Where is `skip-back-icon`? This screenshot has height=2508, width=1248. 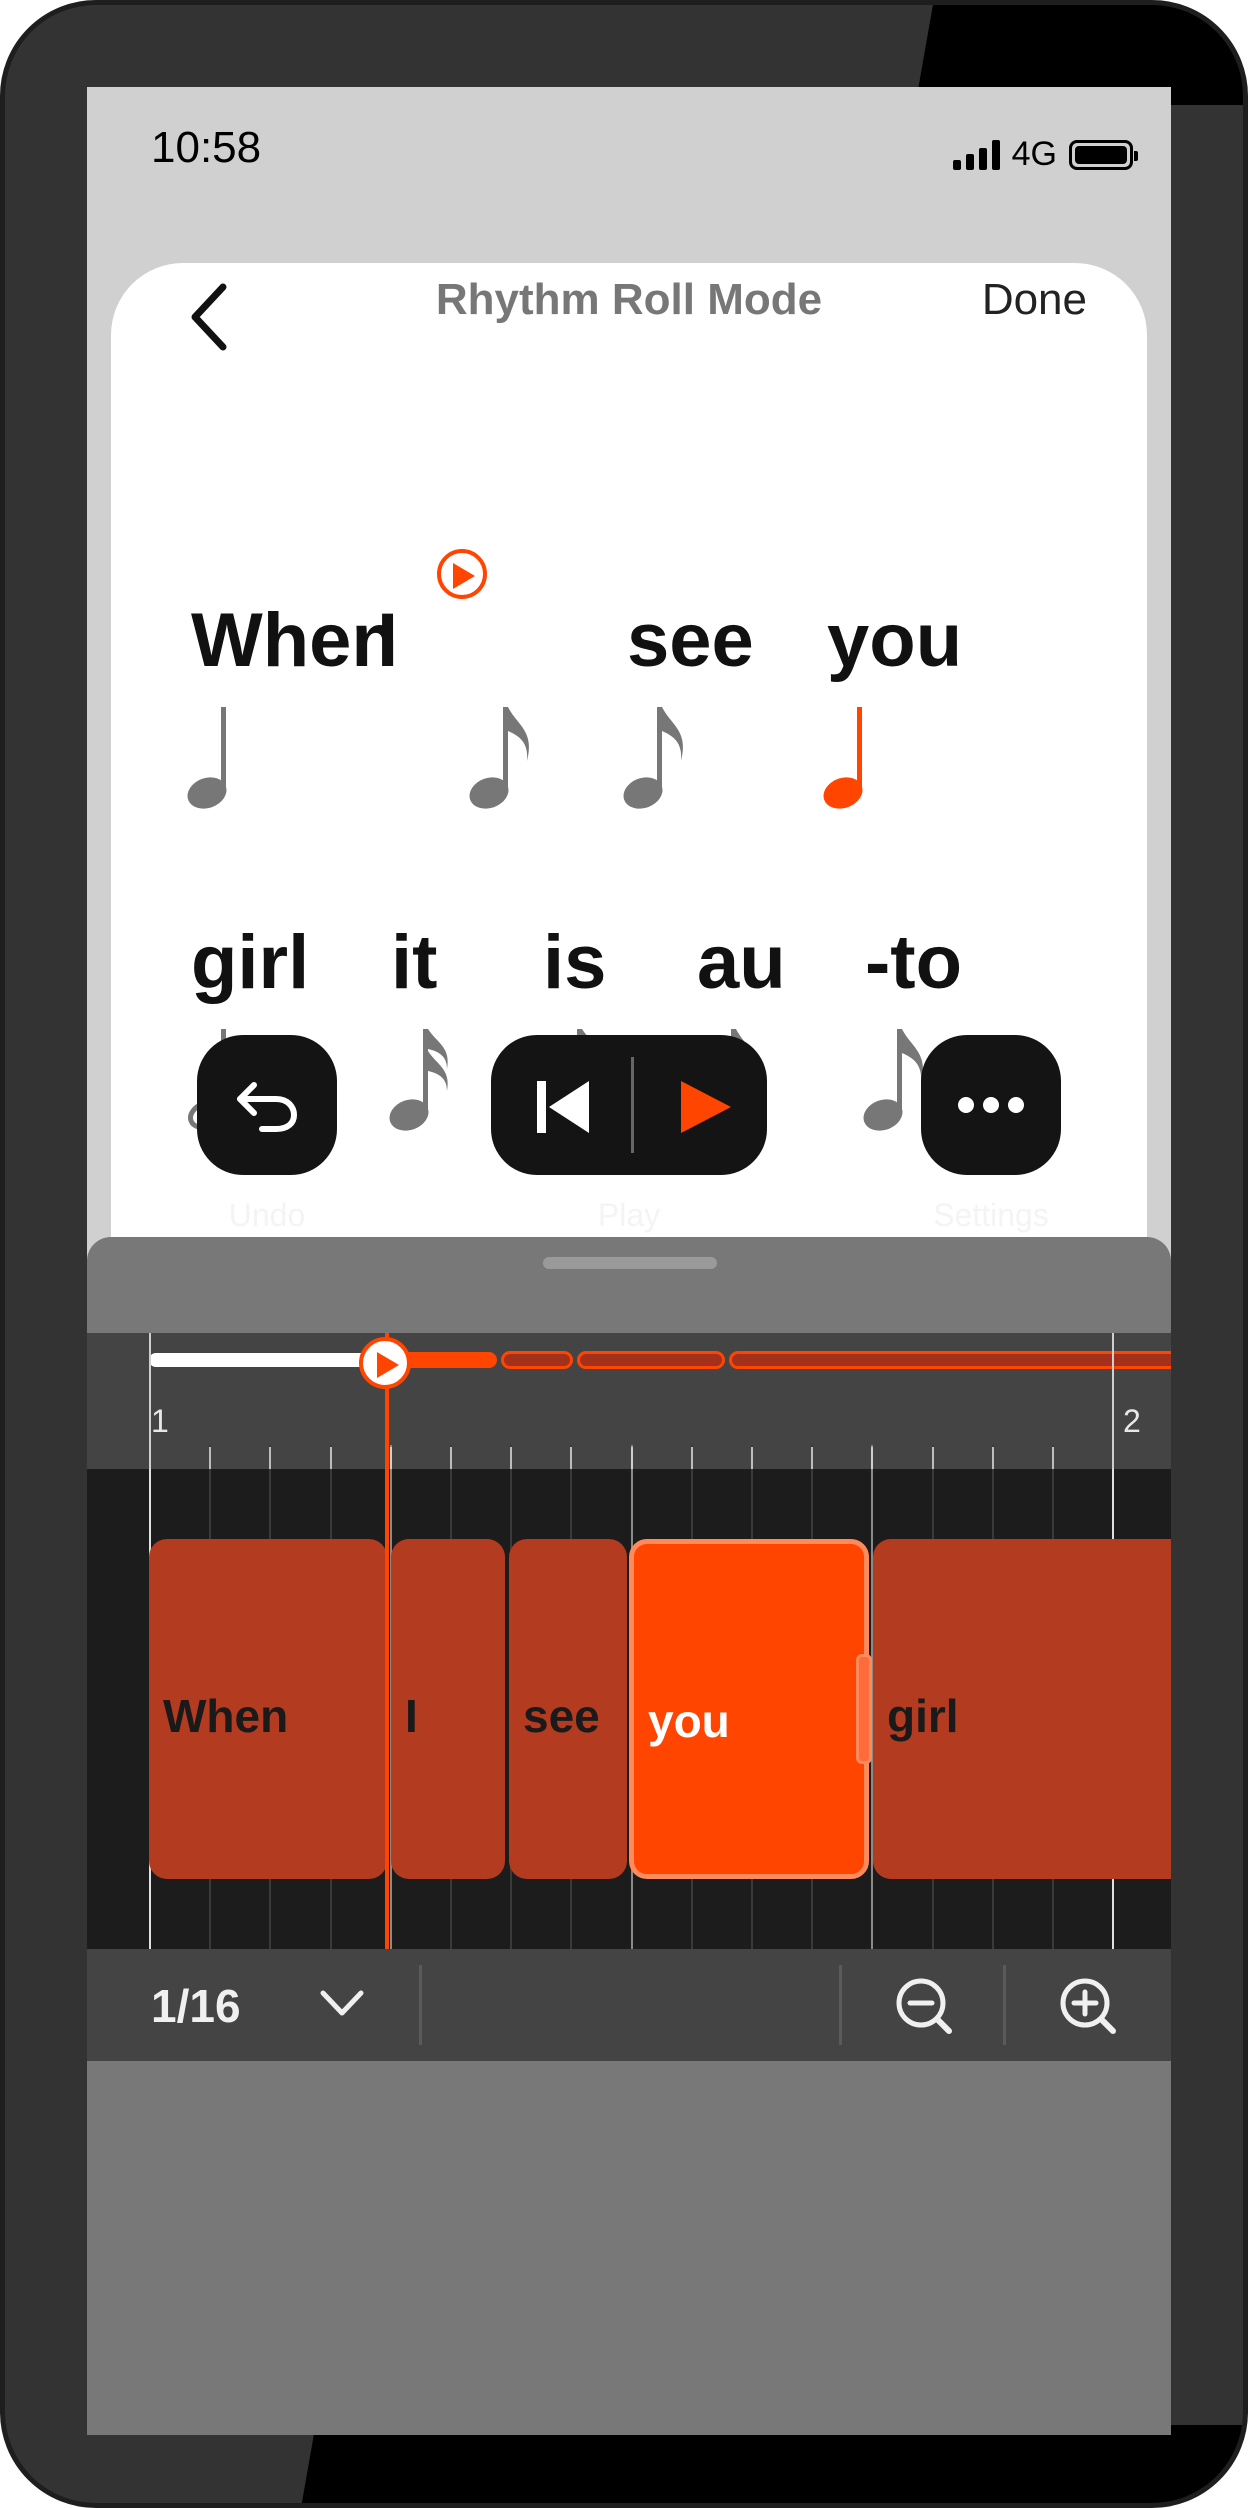 skip-back-icon is located at coordinates (563, 1107).